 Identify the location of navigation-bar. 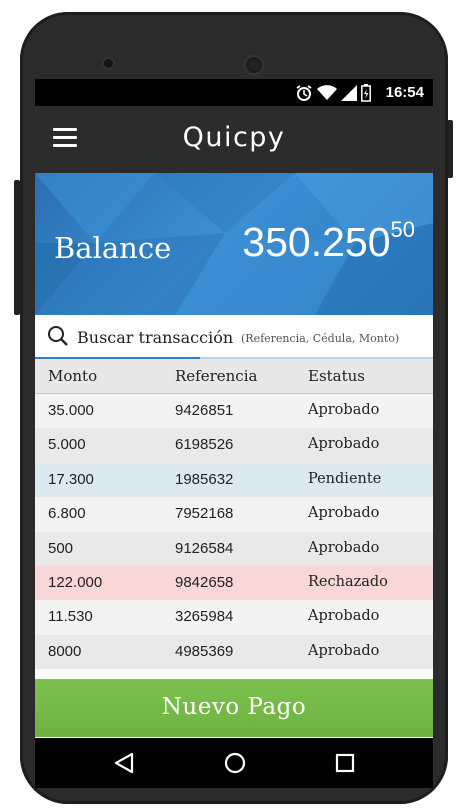
(234, 763).